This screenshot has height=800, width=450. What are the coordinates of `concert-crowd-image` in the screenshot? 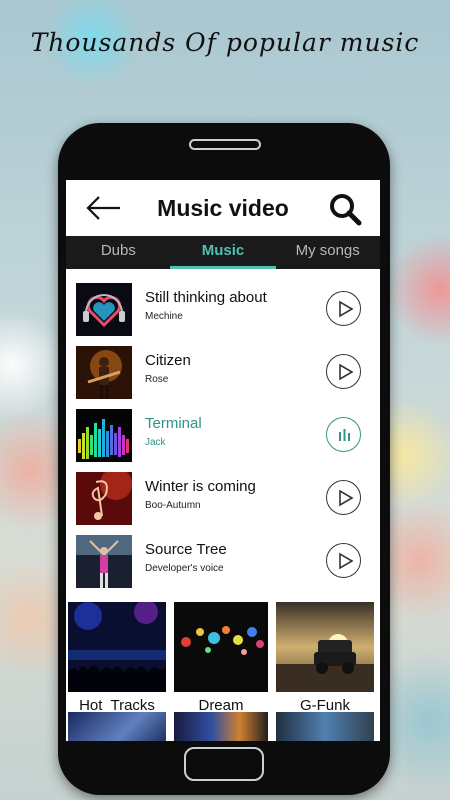 It's located at (117, 646).